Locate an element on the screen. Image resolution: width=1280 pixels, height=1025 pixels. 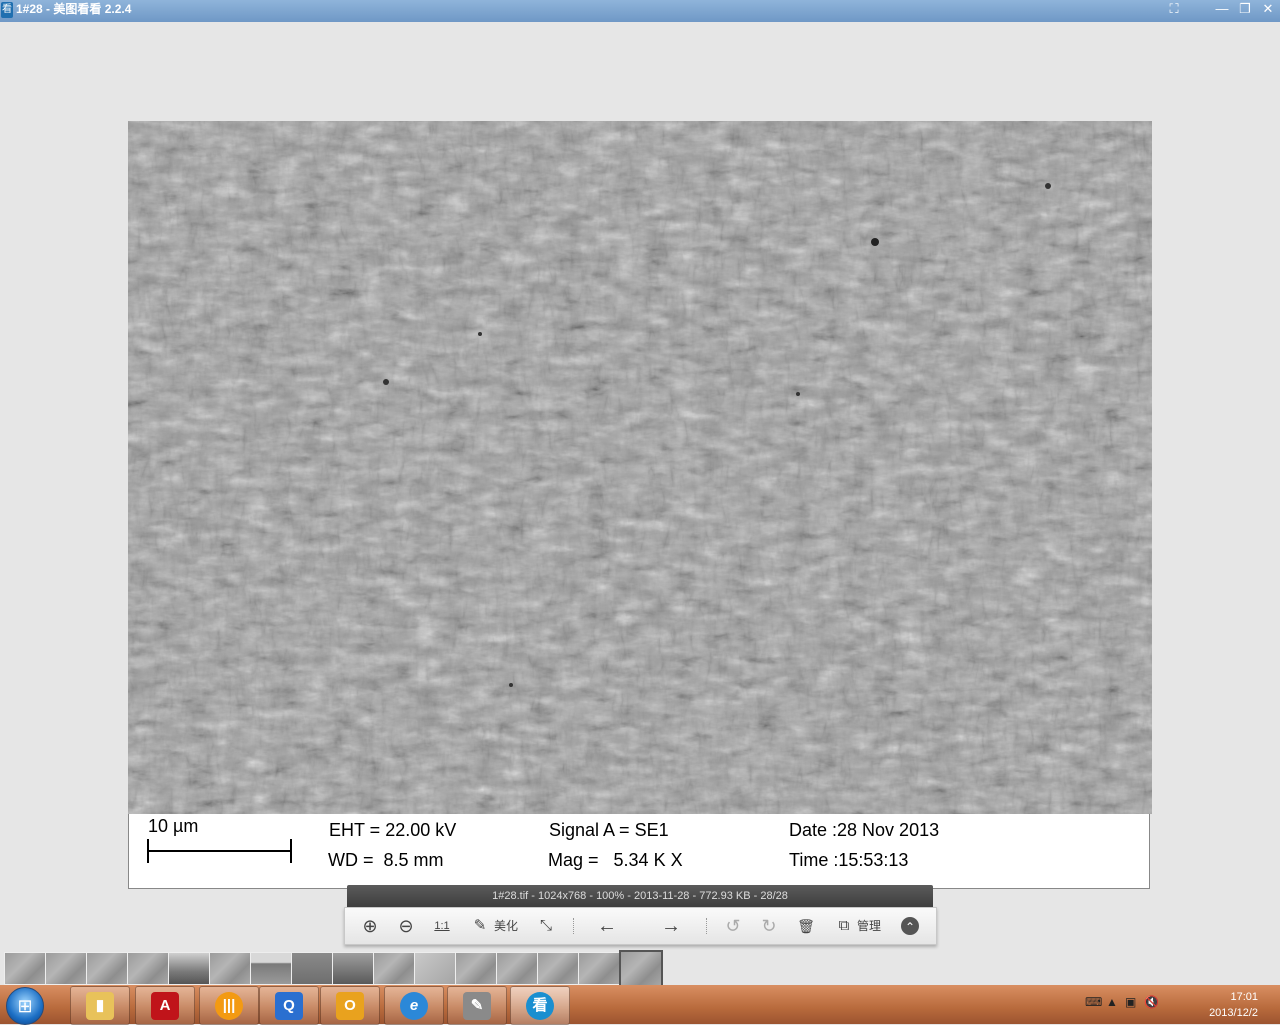
taskbar-button-explorer: ▮ is located at coordinates (100, 1005).